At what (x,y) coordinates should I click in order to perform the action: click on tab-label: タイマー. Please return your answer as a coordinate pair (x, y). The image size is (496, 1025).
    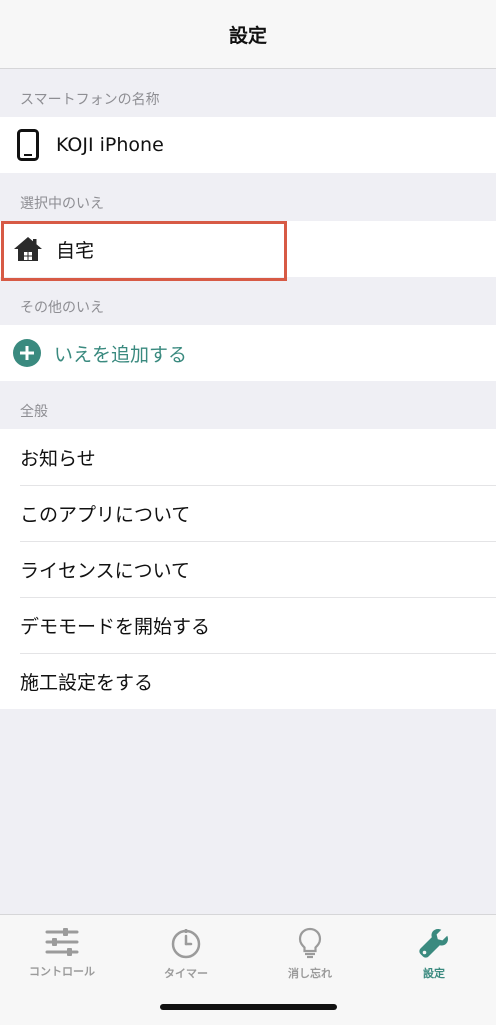
    Looking at the image, I should click on (186, 973).